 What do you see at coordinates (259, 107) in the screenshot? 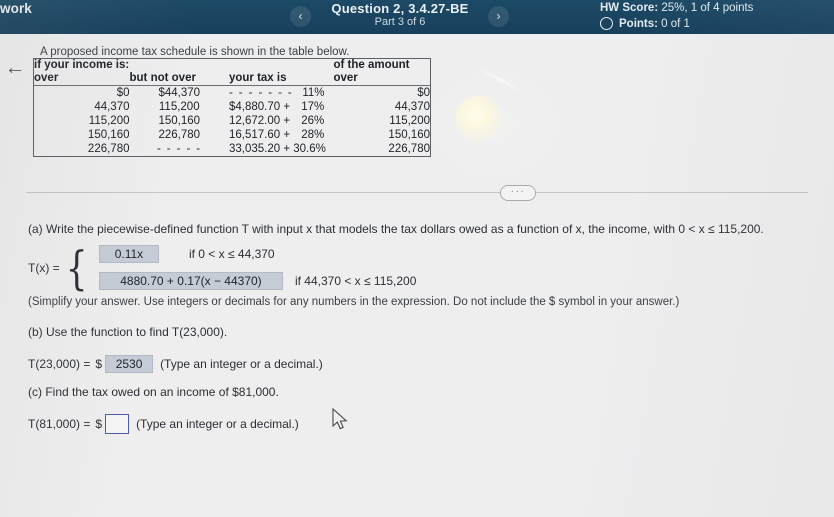
I see `cell-tax-base: $4,880.70 +` at bounding box center [259, 107].